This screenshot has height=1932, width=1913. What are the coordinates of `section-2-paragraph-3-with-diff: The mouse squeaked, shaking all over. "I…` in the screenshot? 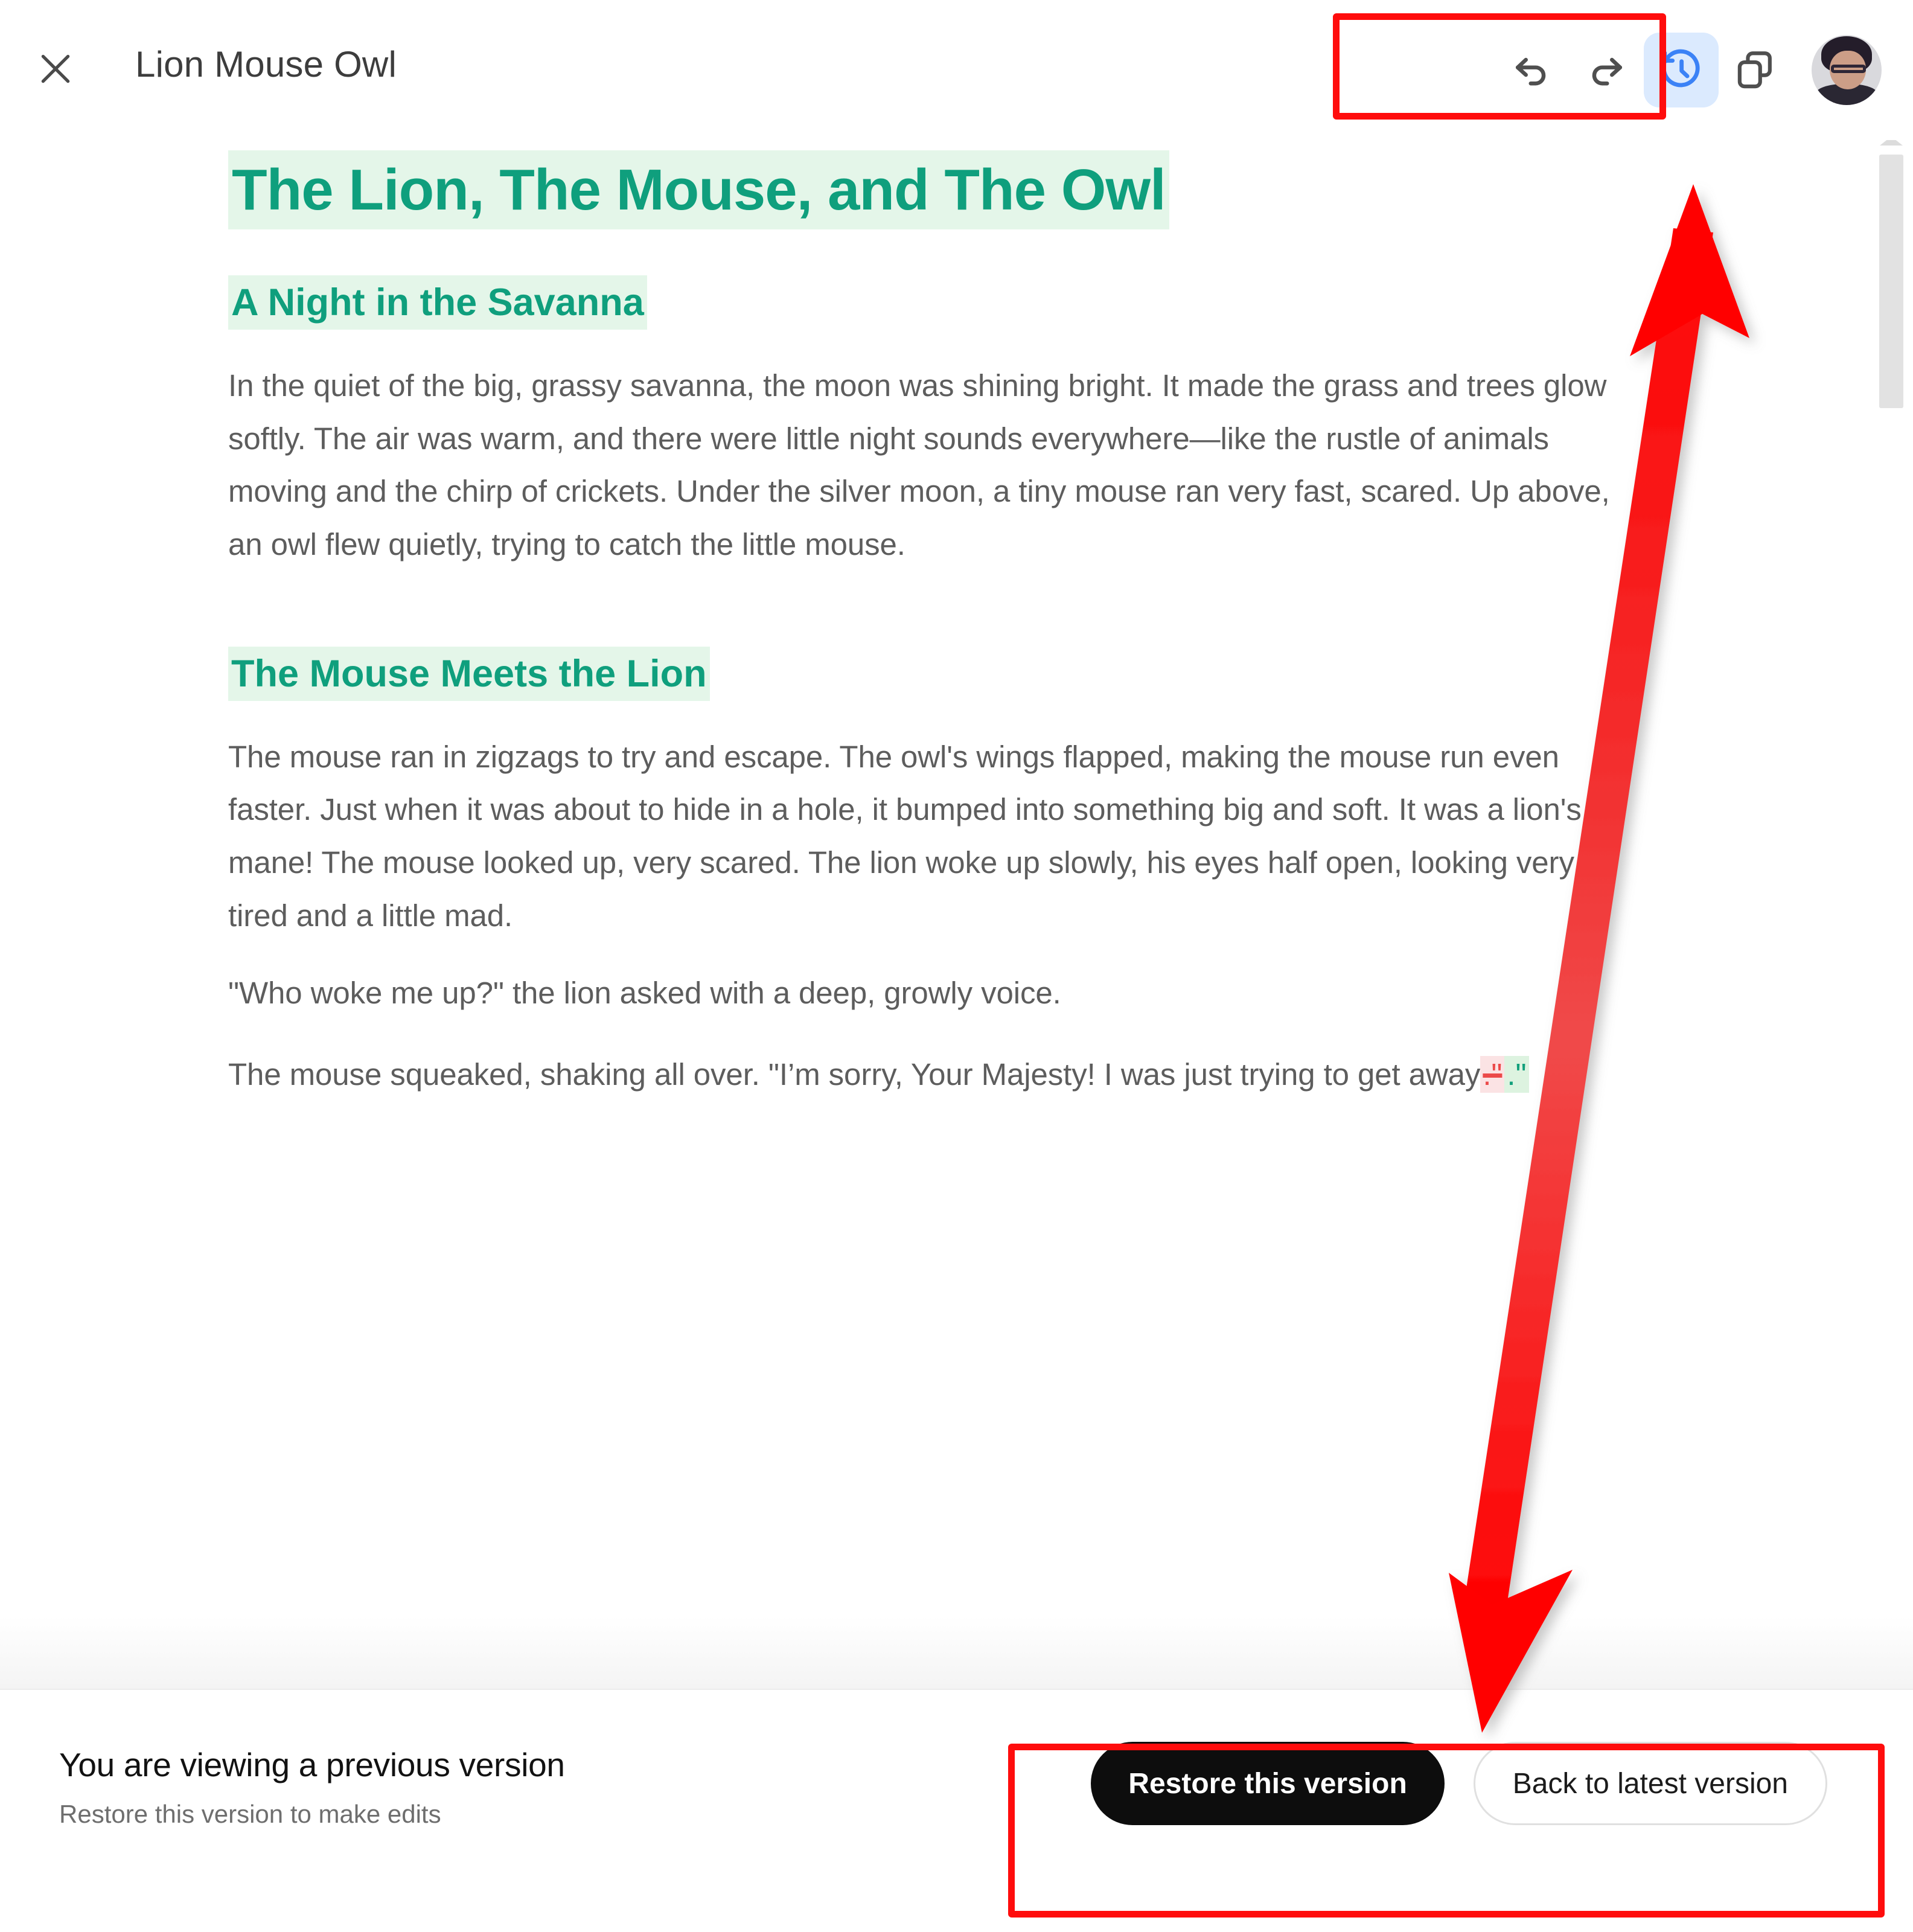 It's located at (928, 1074).